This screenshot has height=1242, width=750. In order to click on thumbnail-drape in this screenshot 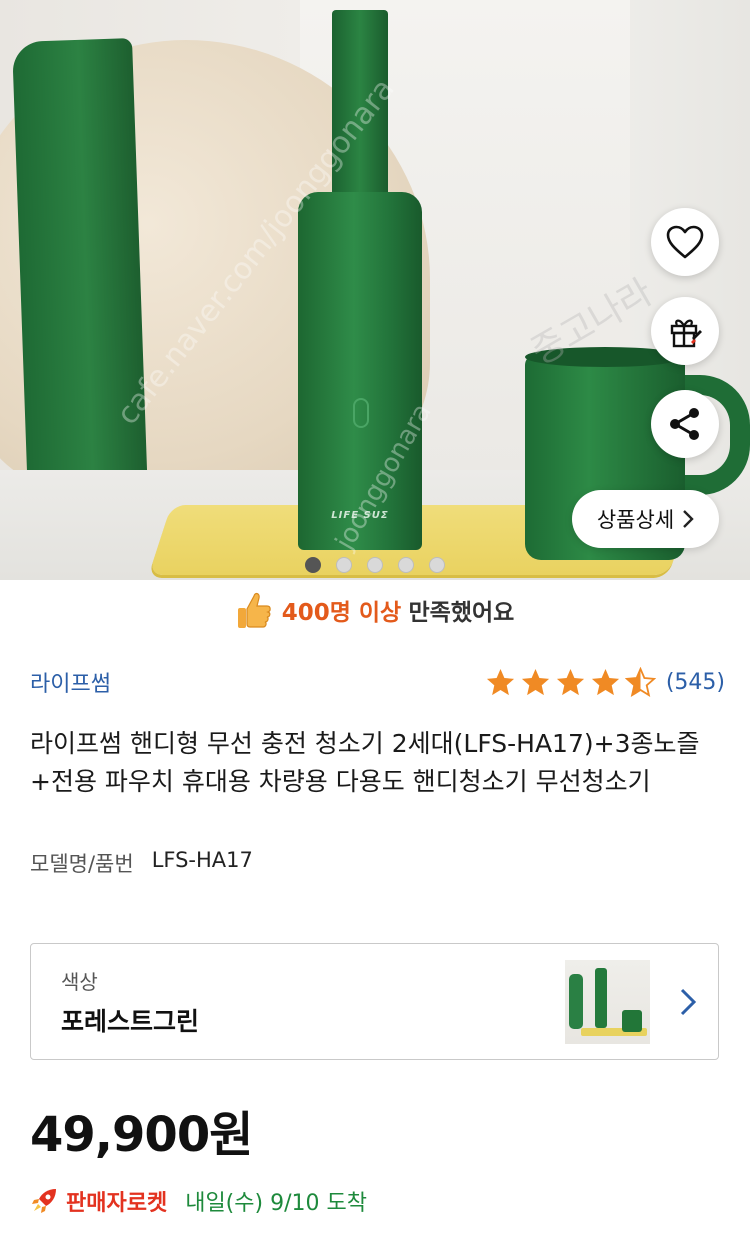, I will do `click(576, 1001)`.